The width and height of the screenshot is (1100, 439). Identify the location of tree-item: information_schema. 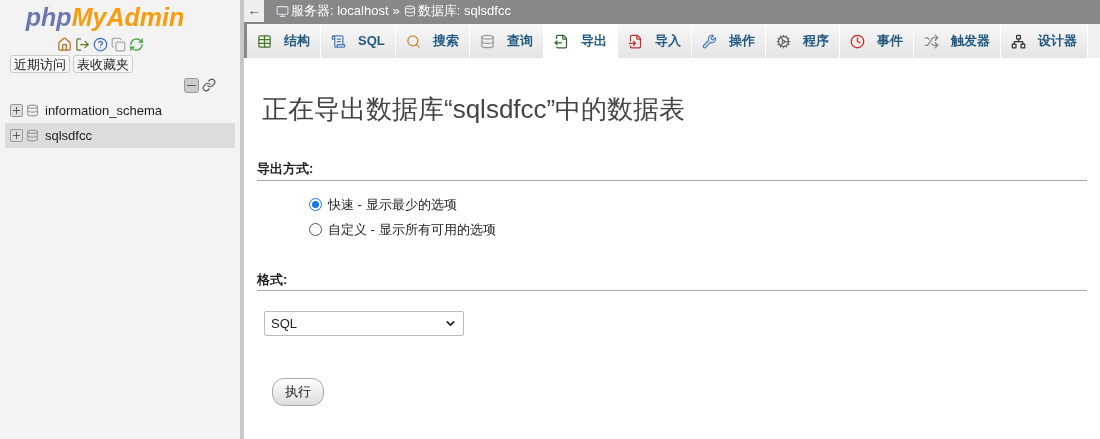
(120, 110).